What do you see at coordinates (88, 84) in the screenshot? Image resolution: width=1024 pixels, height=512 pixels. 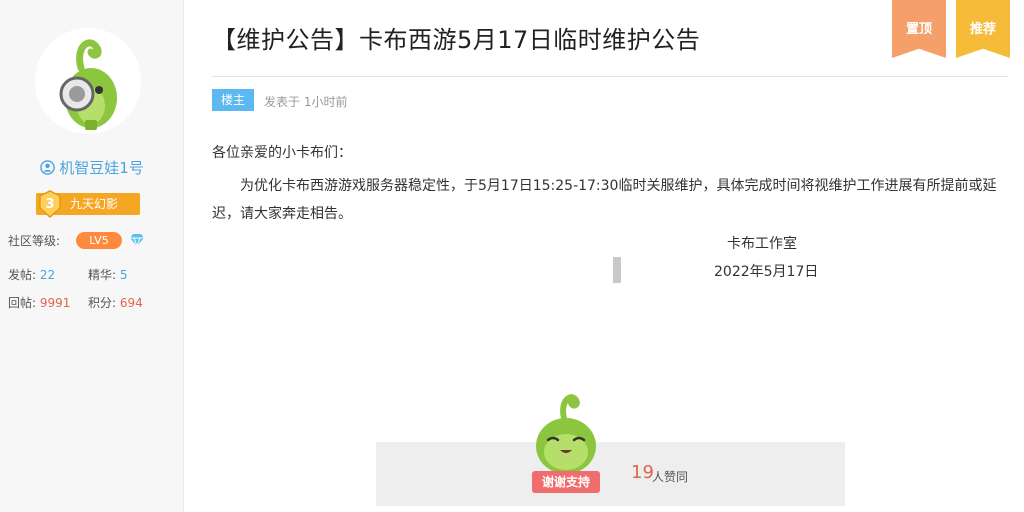 I see `mascot-avatar` at bounding box center [88, 84].